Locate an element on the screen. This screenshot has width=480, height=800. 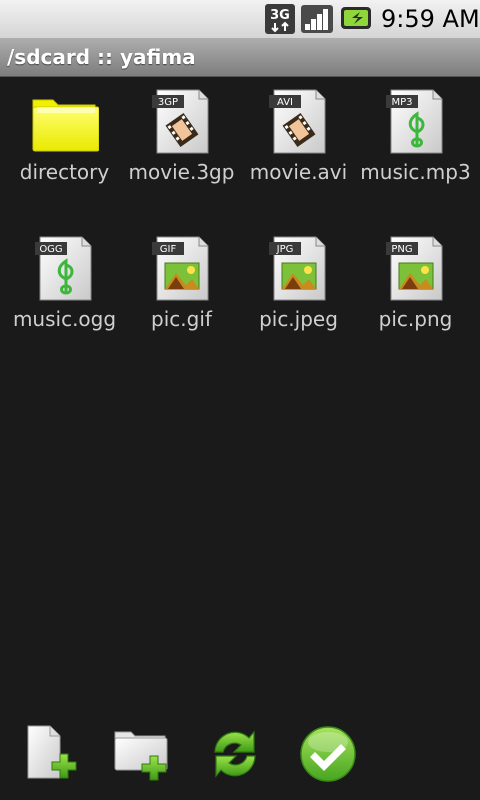
new-folder-icon is located at coordinates (142, 754).